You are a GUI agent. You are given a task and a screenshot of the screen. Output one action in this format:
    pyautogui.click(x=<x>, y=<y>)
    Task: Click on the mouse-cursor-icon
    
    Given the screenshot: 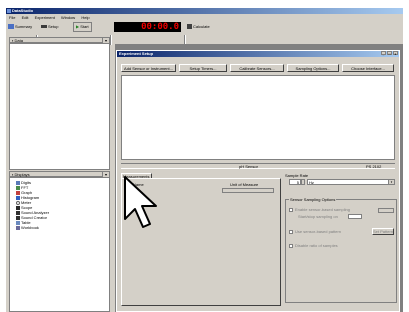 What is the action you would take?
    pyautogui.click(x=140, y=202)
    